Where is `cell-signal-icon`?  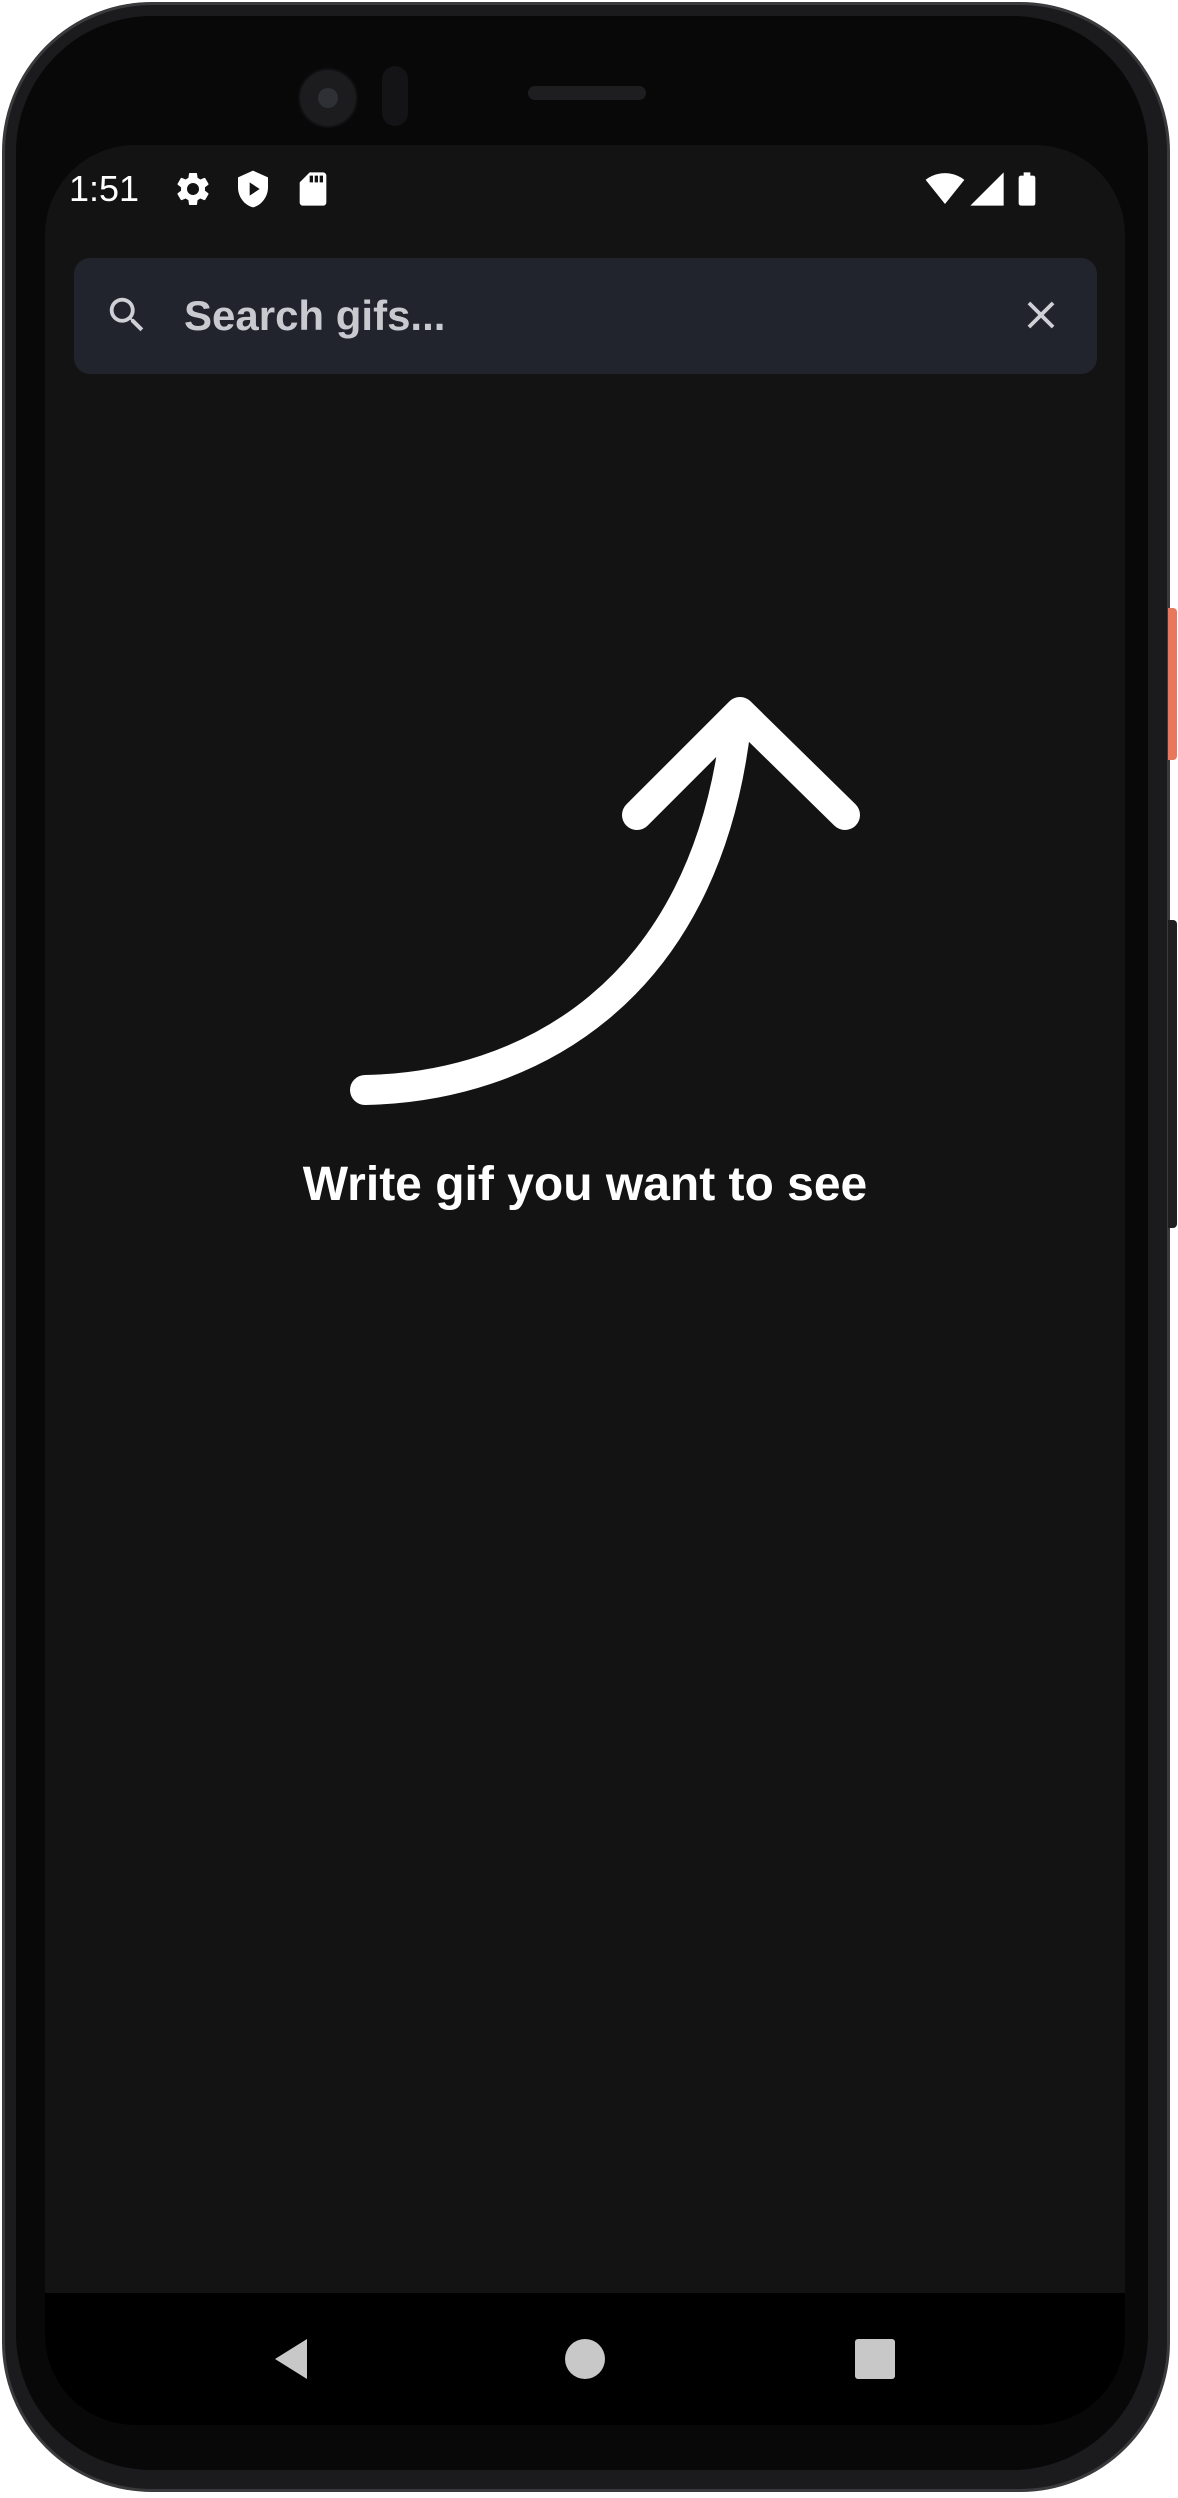
cell-signal-icon is located at coordinates (987, 189).